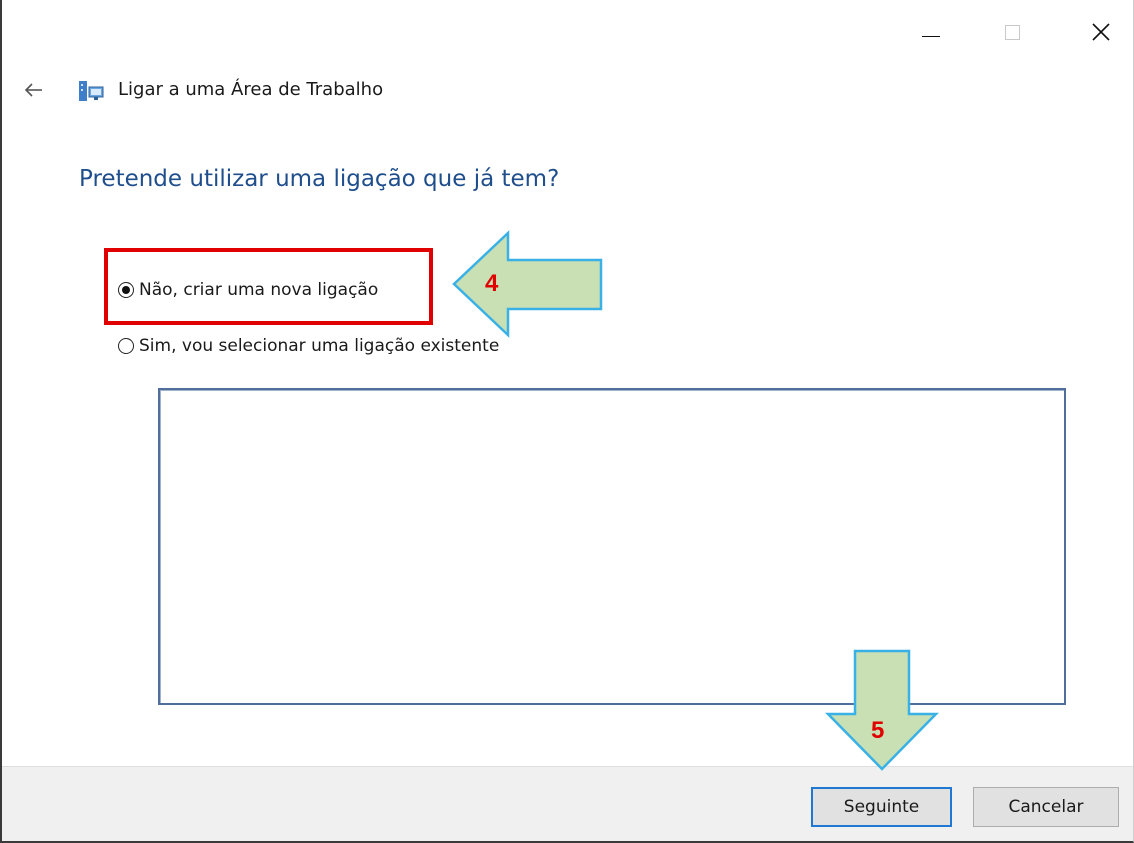 The height and width of the screenshot is (843, 1134). I want to click on workplace-connection-icon, so click(91, 91).